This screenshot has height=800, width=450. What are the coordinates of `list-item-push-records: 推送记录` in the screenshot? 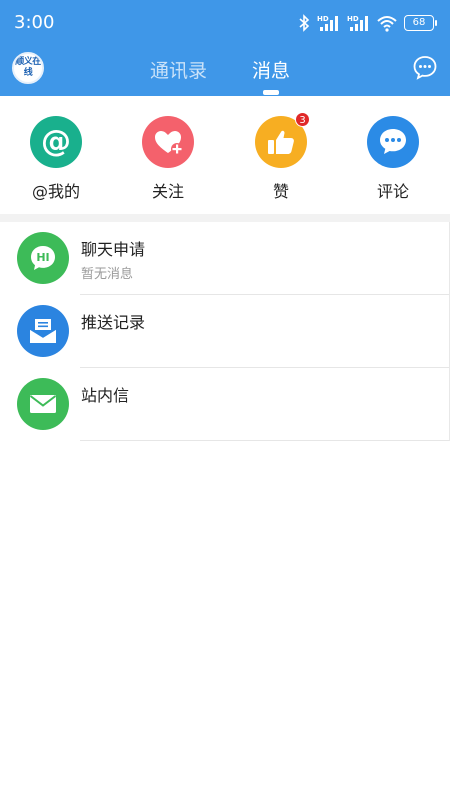 It's located at (225, 331).